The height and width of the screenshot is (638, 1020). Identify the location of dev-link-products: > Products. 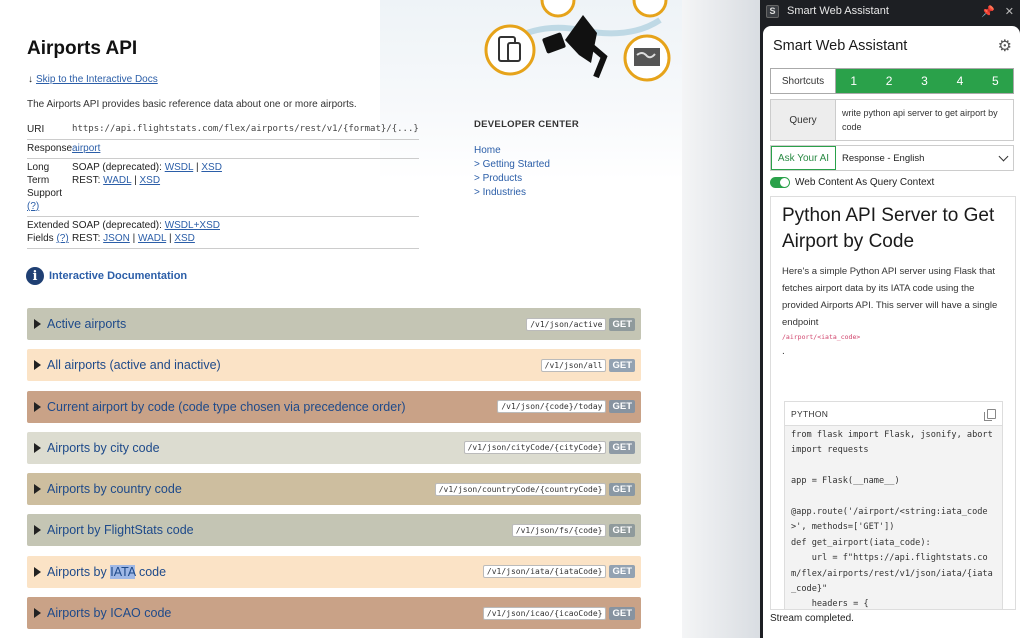
(526, 179).